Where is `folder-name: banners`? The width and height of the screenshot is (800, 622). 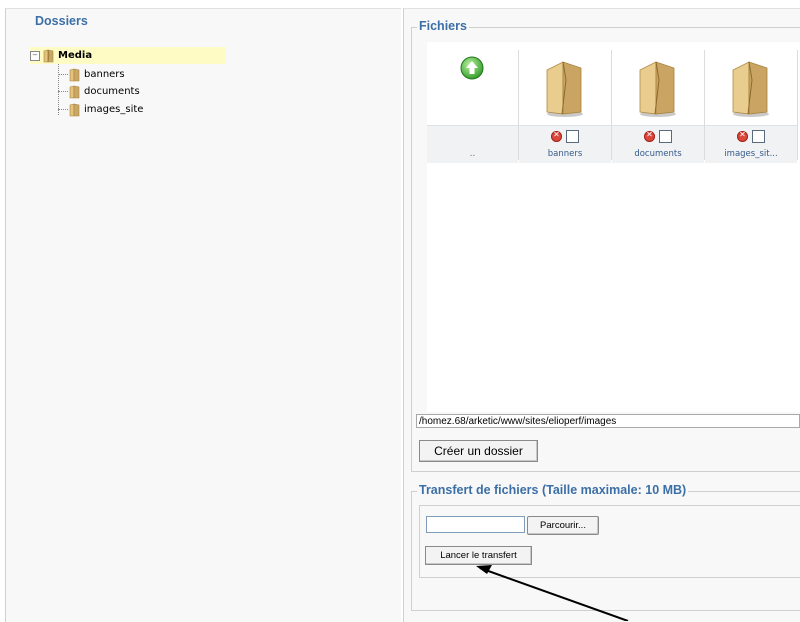 folder-name: banners is located at coordinates (565, 154).